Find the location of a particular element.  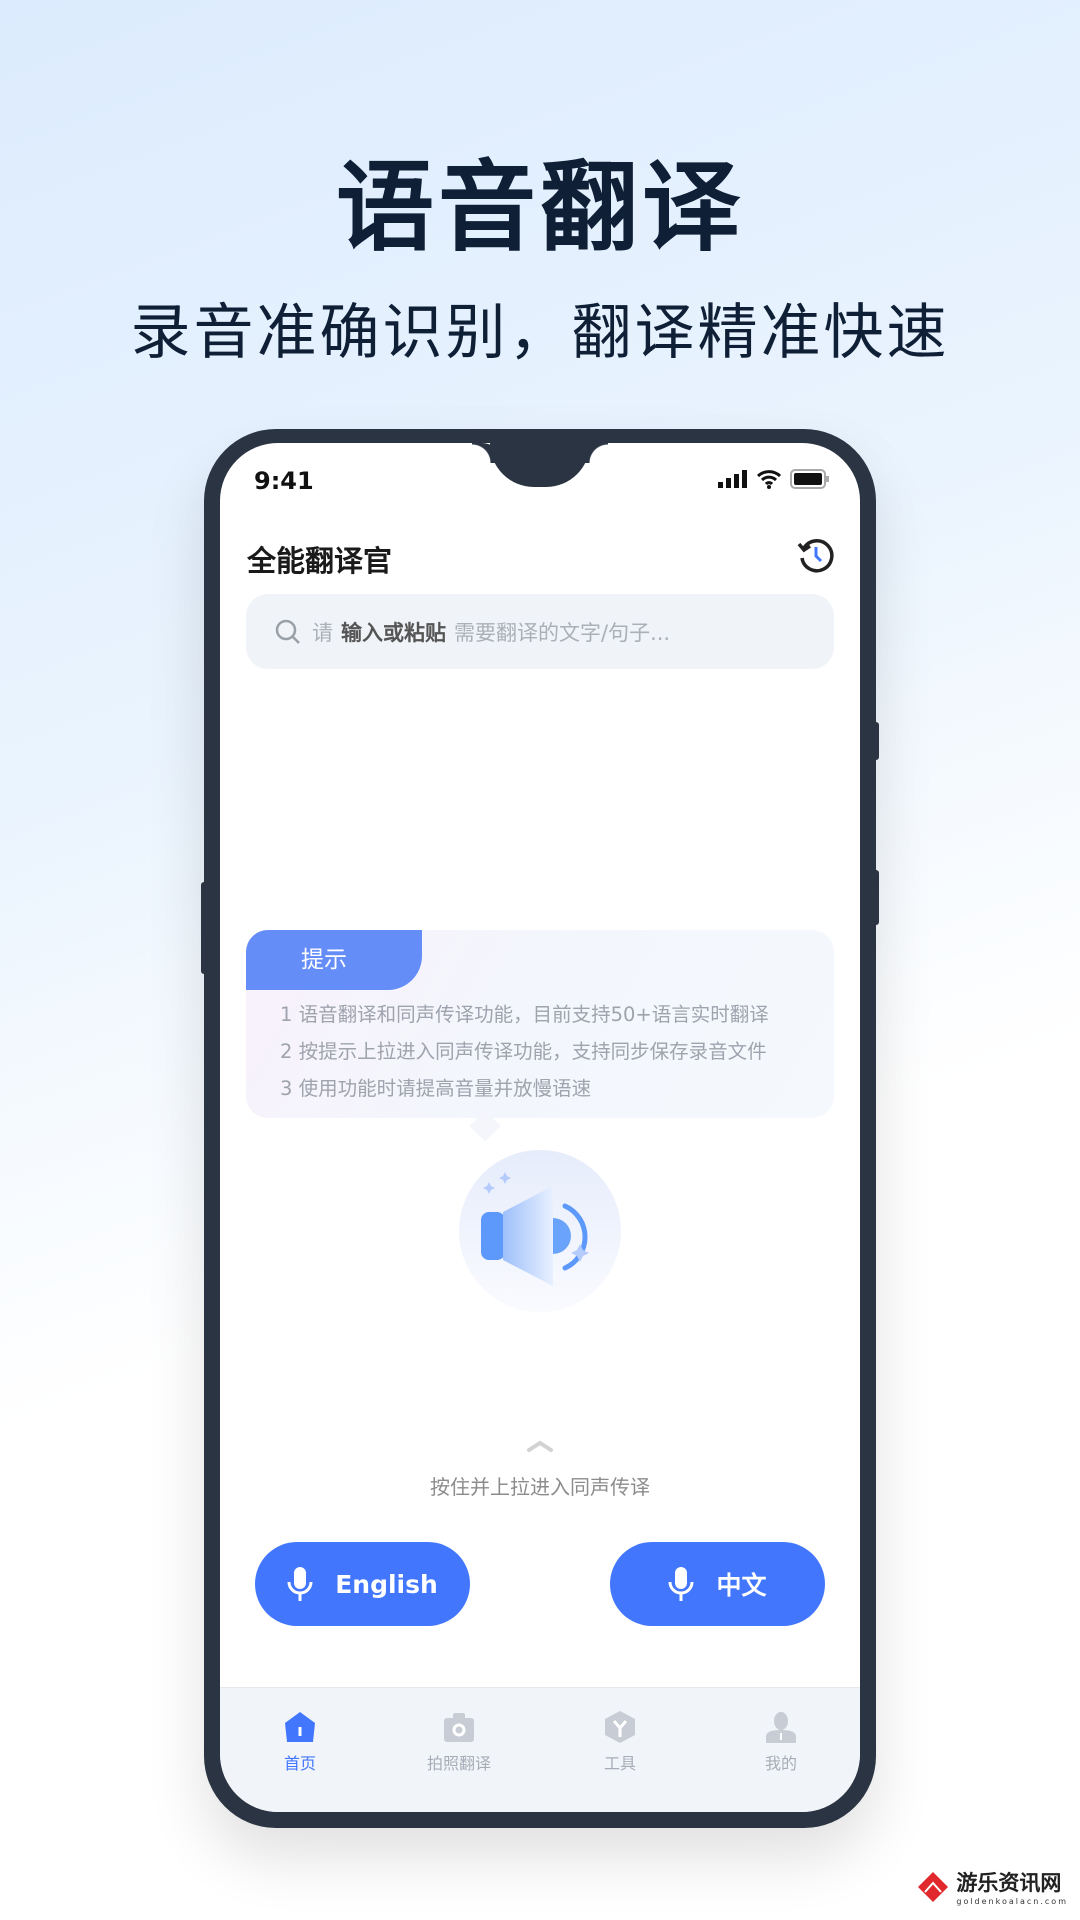

status-icons is located at coordinates (774, 479).